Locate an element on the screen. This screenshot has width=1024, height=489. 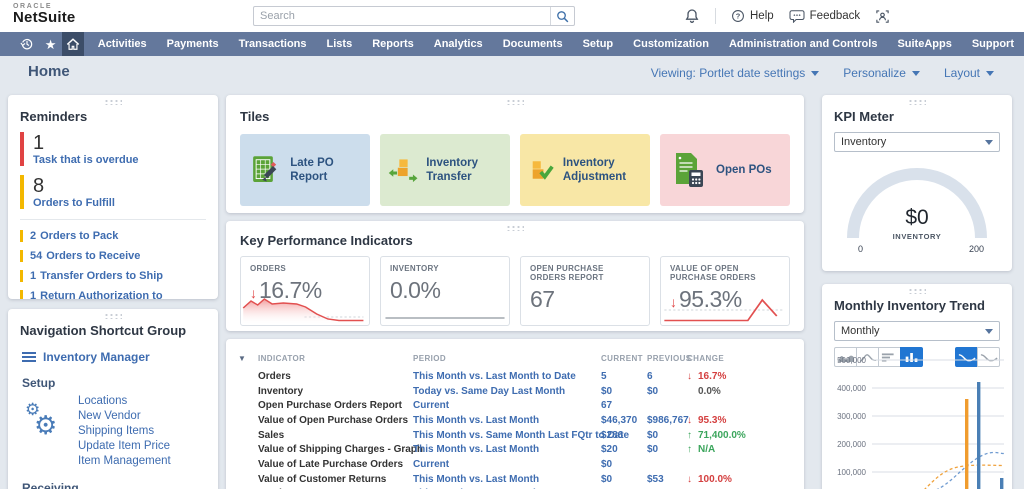
nav-item-customization: Customization is located at coordinates (671, 44).